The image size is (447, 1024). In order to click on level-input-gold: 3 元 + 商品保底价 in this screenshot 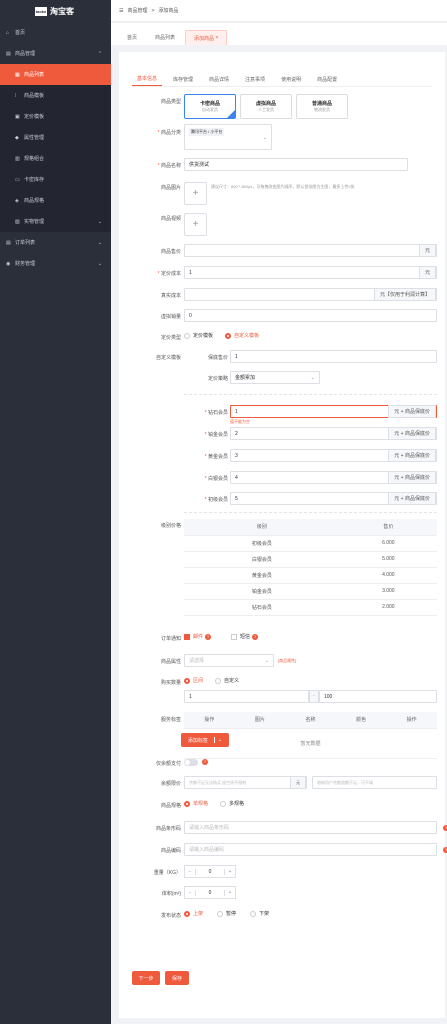, I will do `click(333, 455)`.